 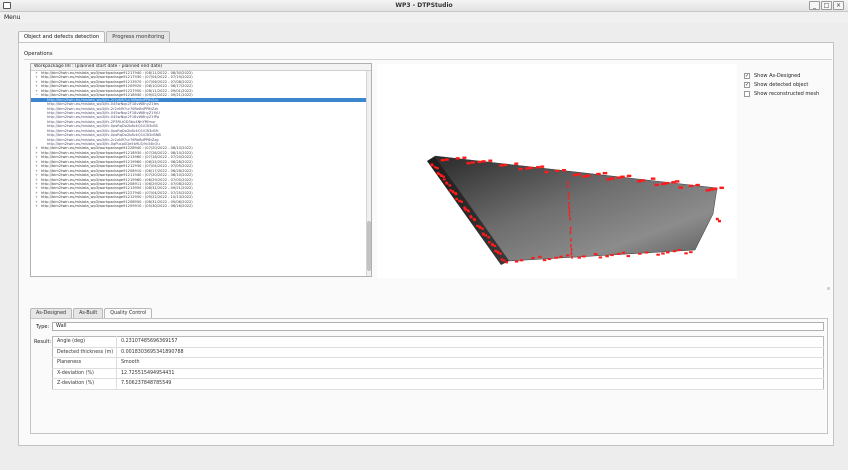 I want to click on show-detected-object-checkbox: ✓, so click(x=747, y=84).